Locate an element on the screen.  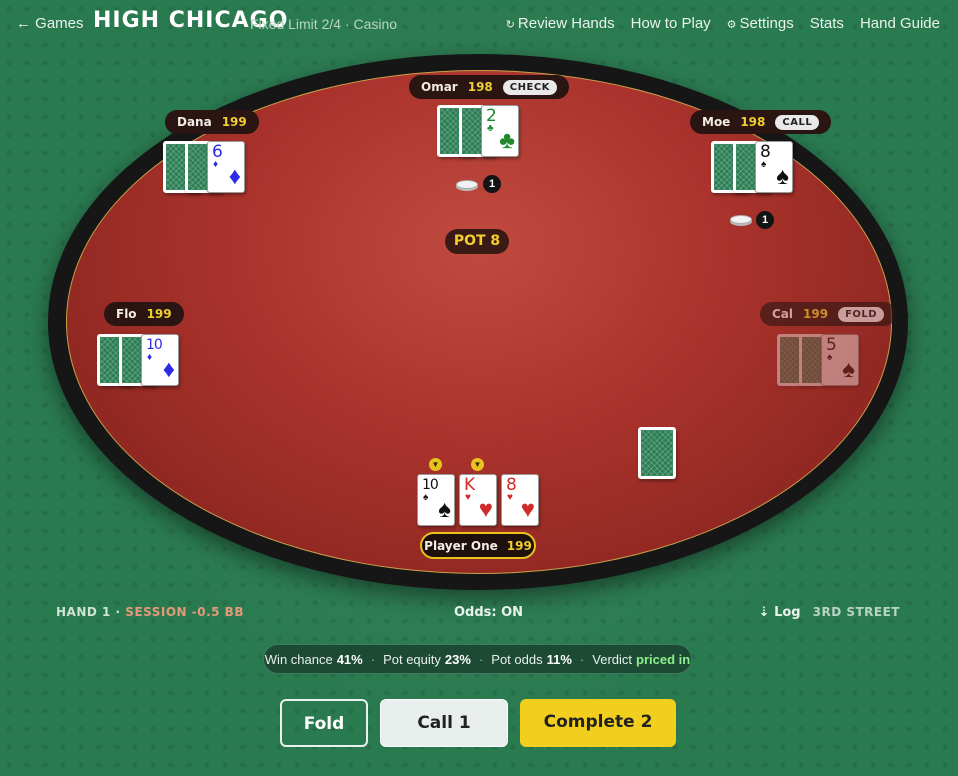
player-plate-omar: Omar 198 CHECK is located at coordinates (489, 87).